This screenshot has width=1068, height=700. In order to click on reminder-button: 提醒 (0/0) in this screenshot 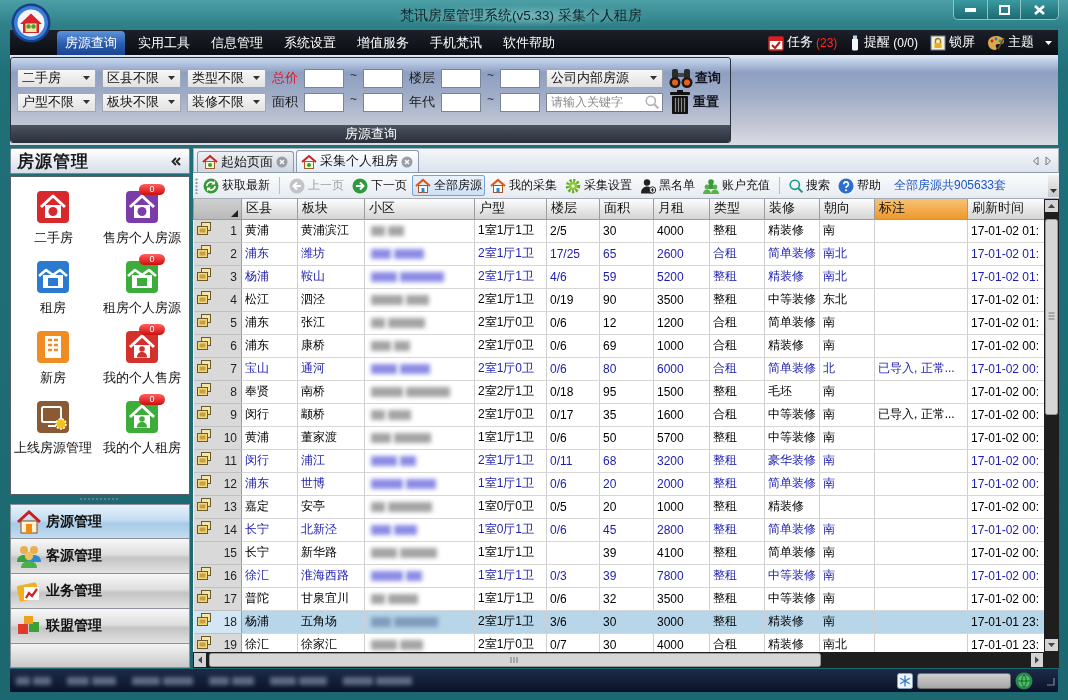, I will do `click(883, 42)`.